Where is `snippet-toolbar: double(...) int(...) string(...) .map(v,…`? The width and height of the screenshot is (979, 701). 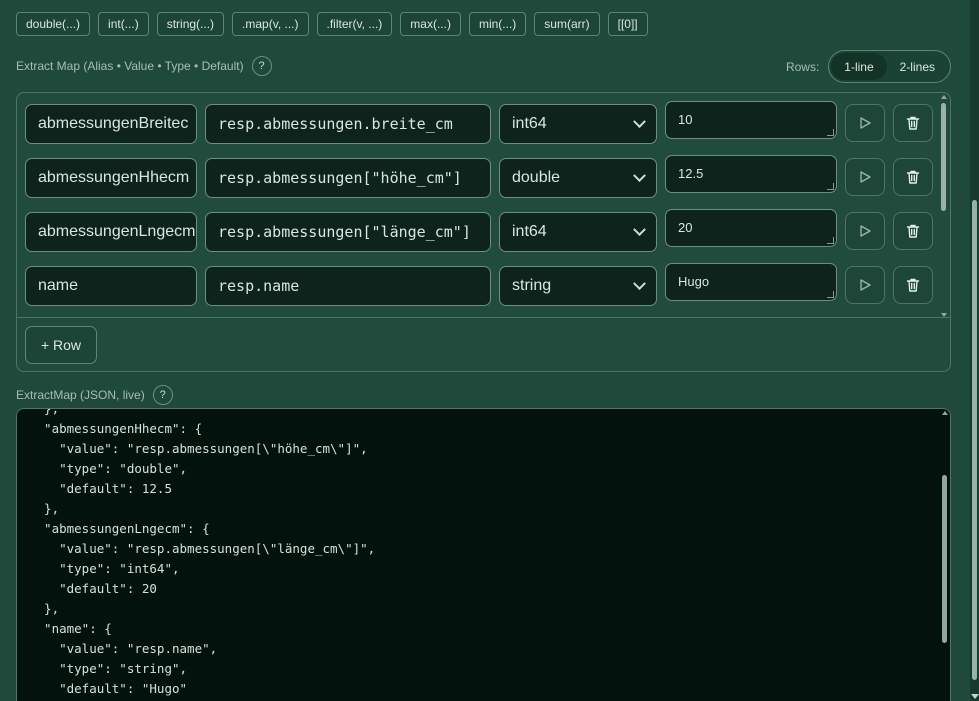
snippet-toolbar: double(...) int(...) string(...) .map(v,… is located at coordinates (332, 24).